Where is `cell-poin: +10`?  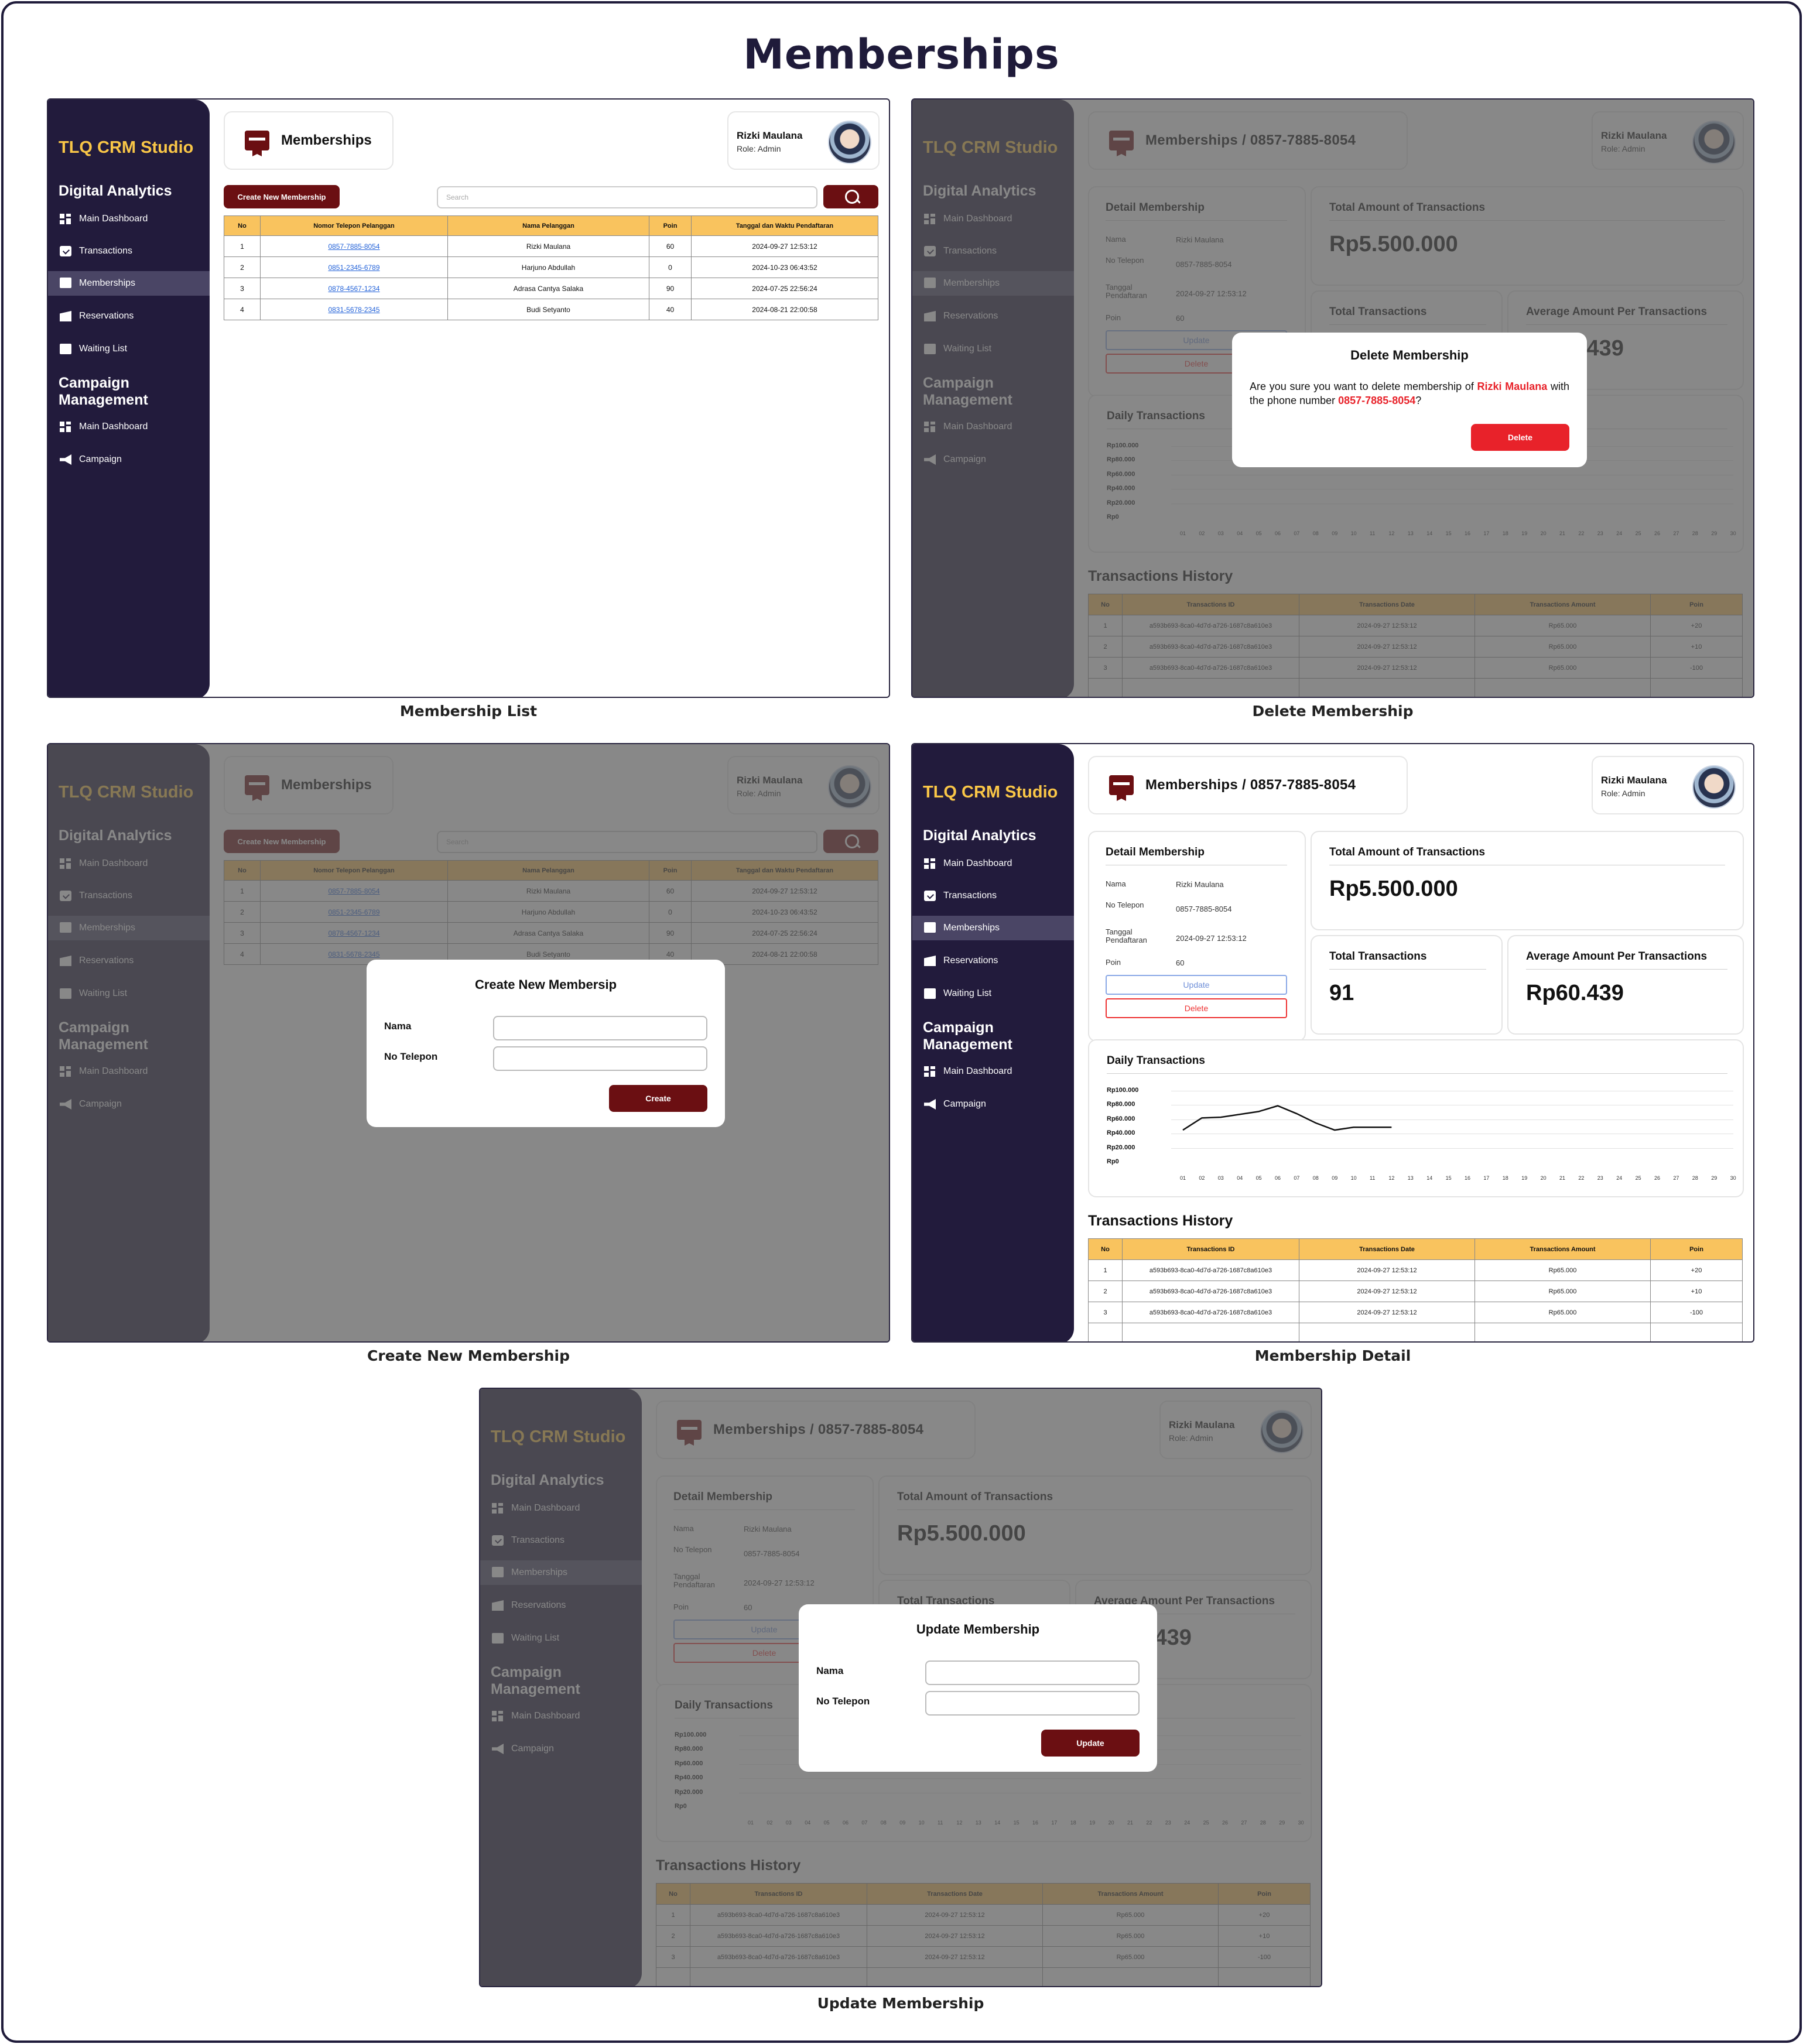
cell-poin: +10 is located at coordinates (1696, 1291).